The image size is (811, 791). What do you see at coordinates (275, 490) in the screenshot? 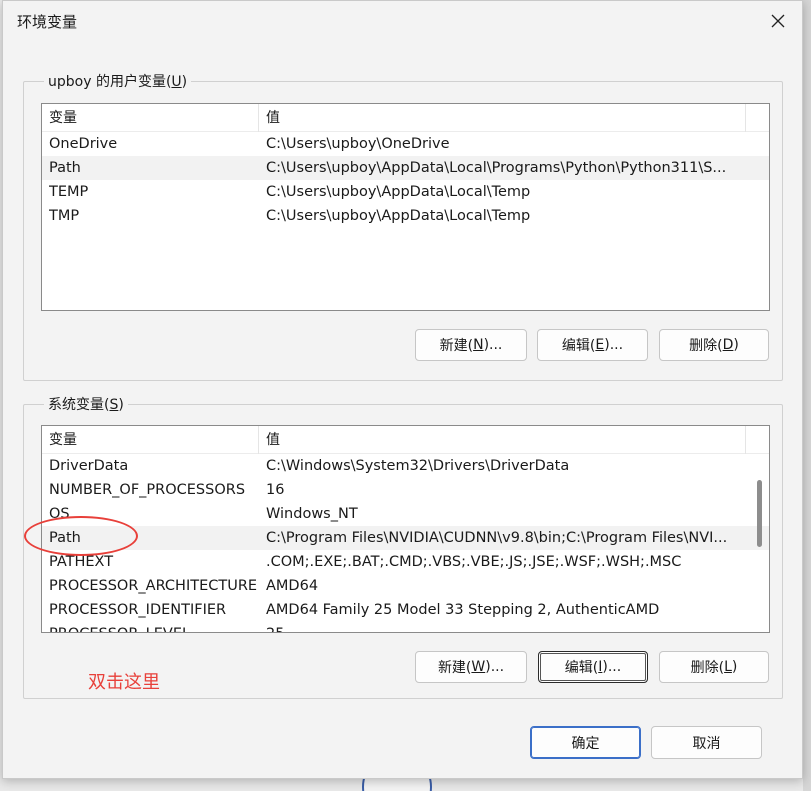
I see `variable-value: 16` at bounding box center [275, 490].